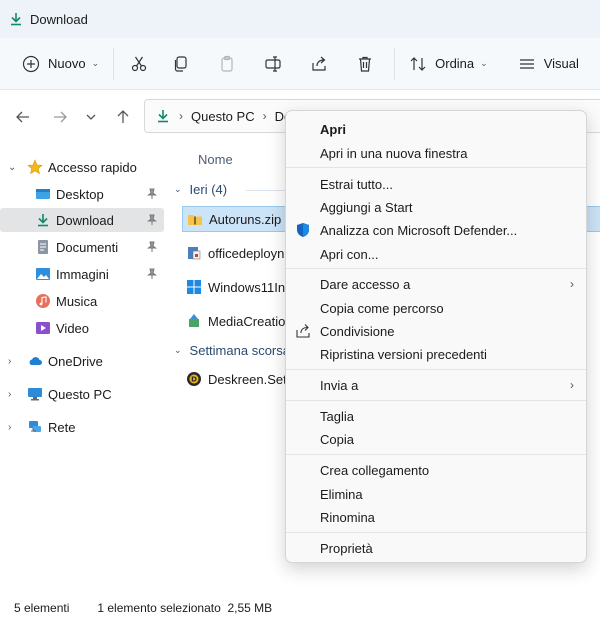  I want to click on shield-icon, so click(303, 230).